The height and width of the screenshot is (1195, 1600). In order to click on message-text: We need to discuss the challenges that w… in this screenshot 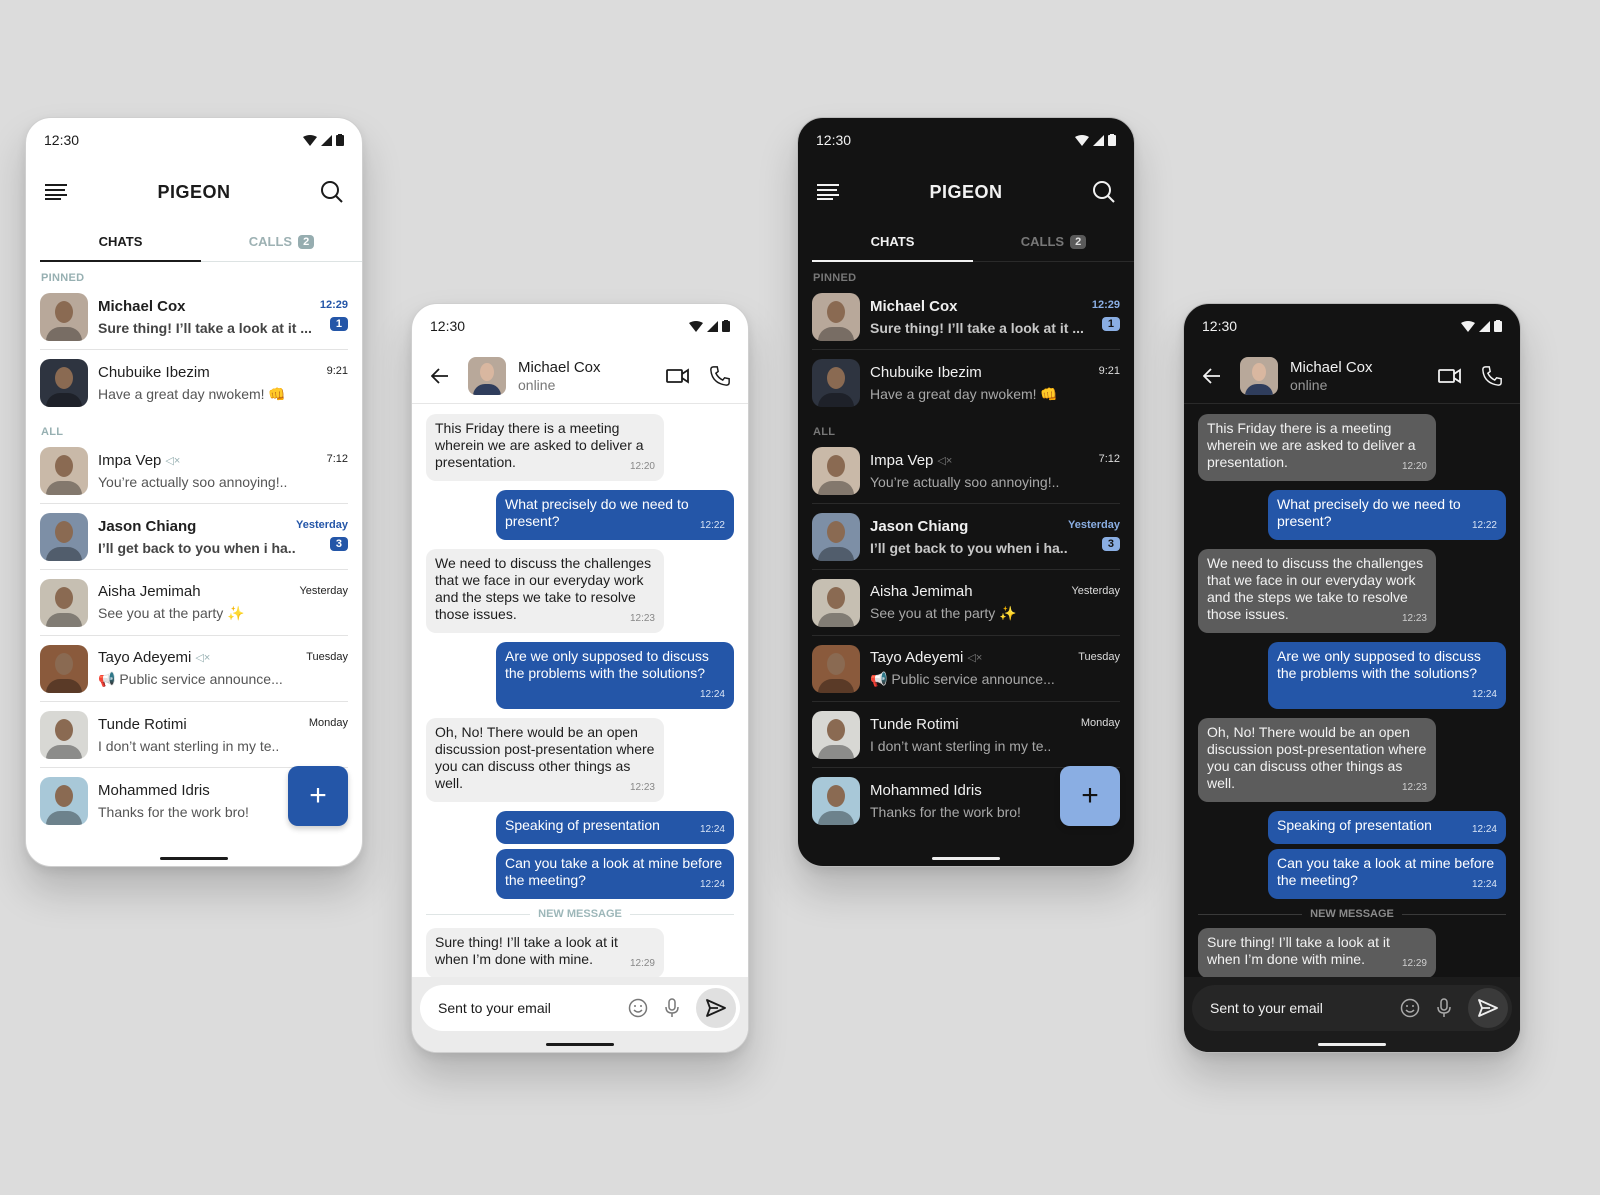, I will do `click(1315, 588)`.